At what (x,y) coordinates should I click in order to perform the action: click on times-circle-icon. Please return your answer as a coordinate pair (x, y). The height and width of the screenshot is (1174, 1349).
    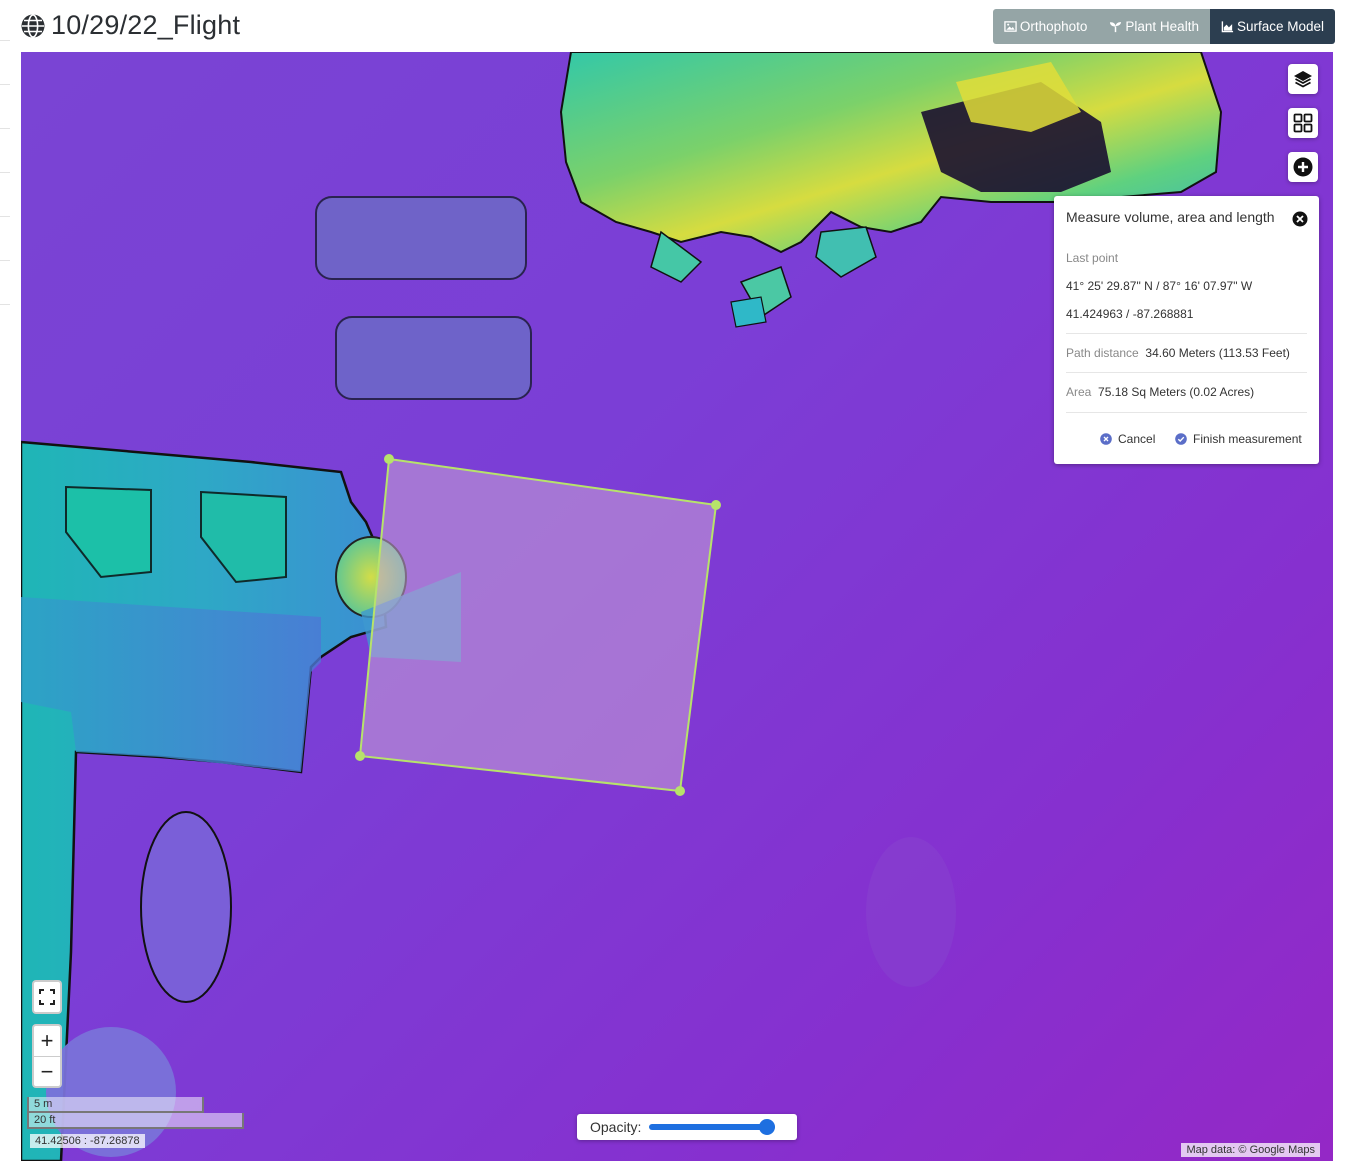
    Looking at the image, I should click on (1106, 439).